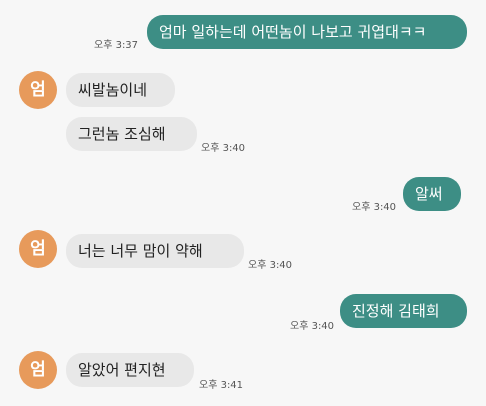 The image size is (486, 406). What do you see at coordinates (307, 32) in the screenshot?
I see `outgoing-message-bubble: 엄마 일하는데 어떤놈이 나보고 귀엽대ㅋㅋ` at bounding box center [307, 32].